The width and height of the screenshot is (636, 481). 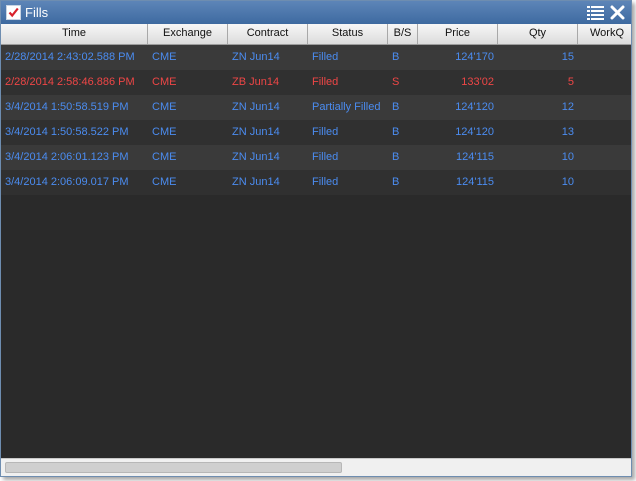 I want to click on cell-qty: 15, so click(x=567, y=57).